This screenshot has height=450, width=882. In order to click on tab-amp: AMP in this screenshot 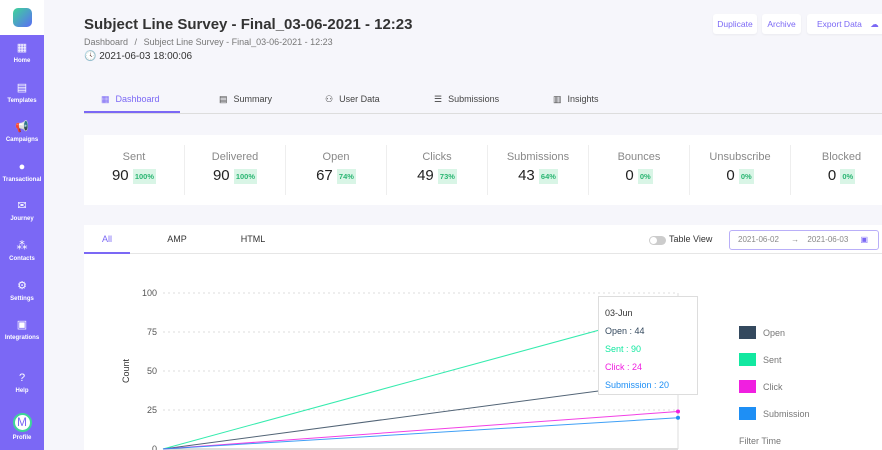, I will do `click(177, 239)`.